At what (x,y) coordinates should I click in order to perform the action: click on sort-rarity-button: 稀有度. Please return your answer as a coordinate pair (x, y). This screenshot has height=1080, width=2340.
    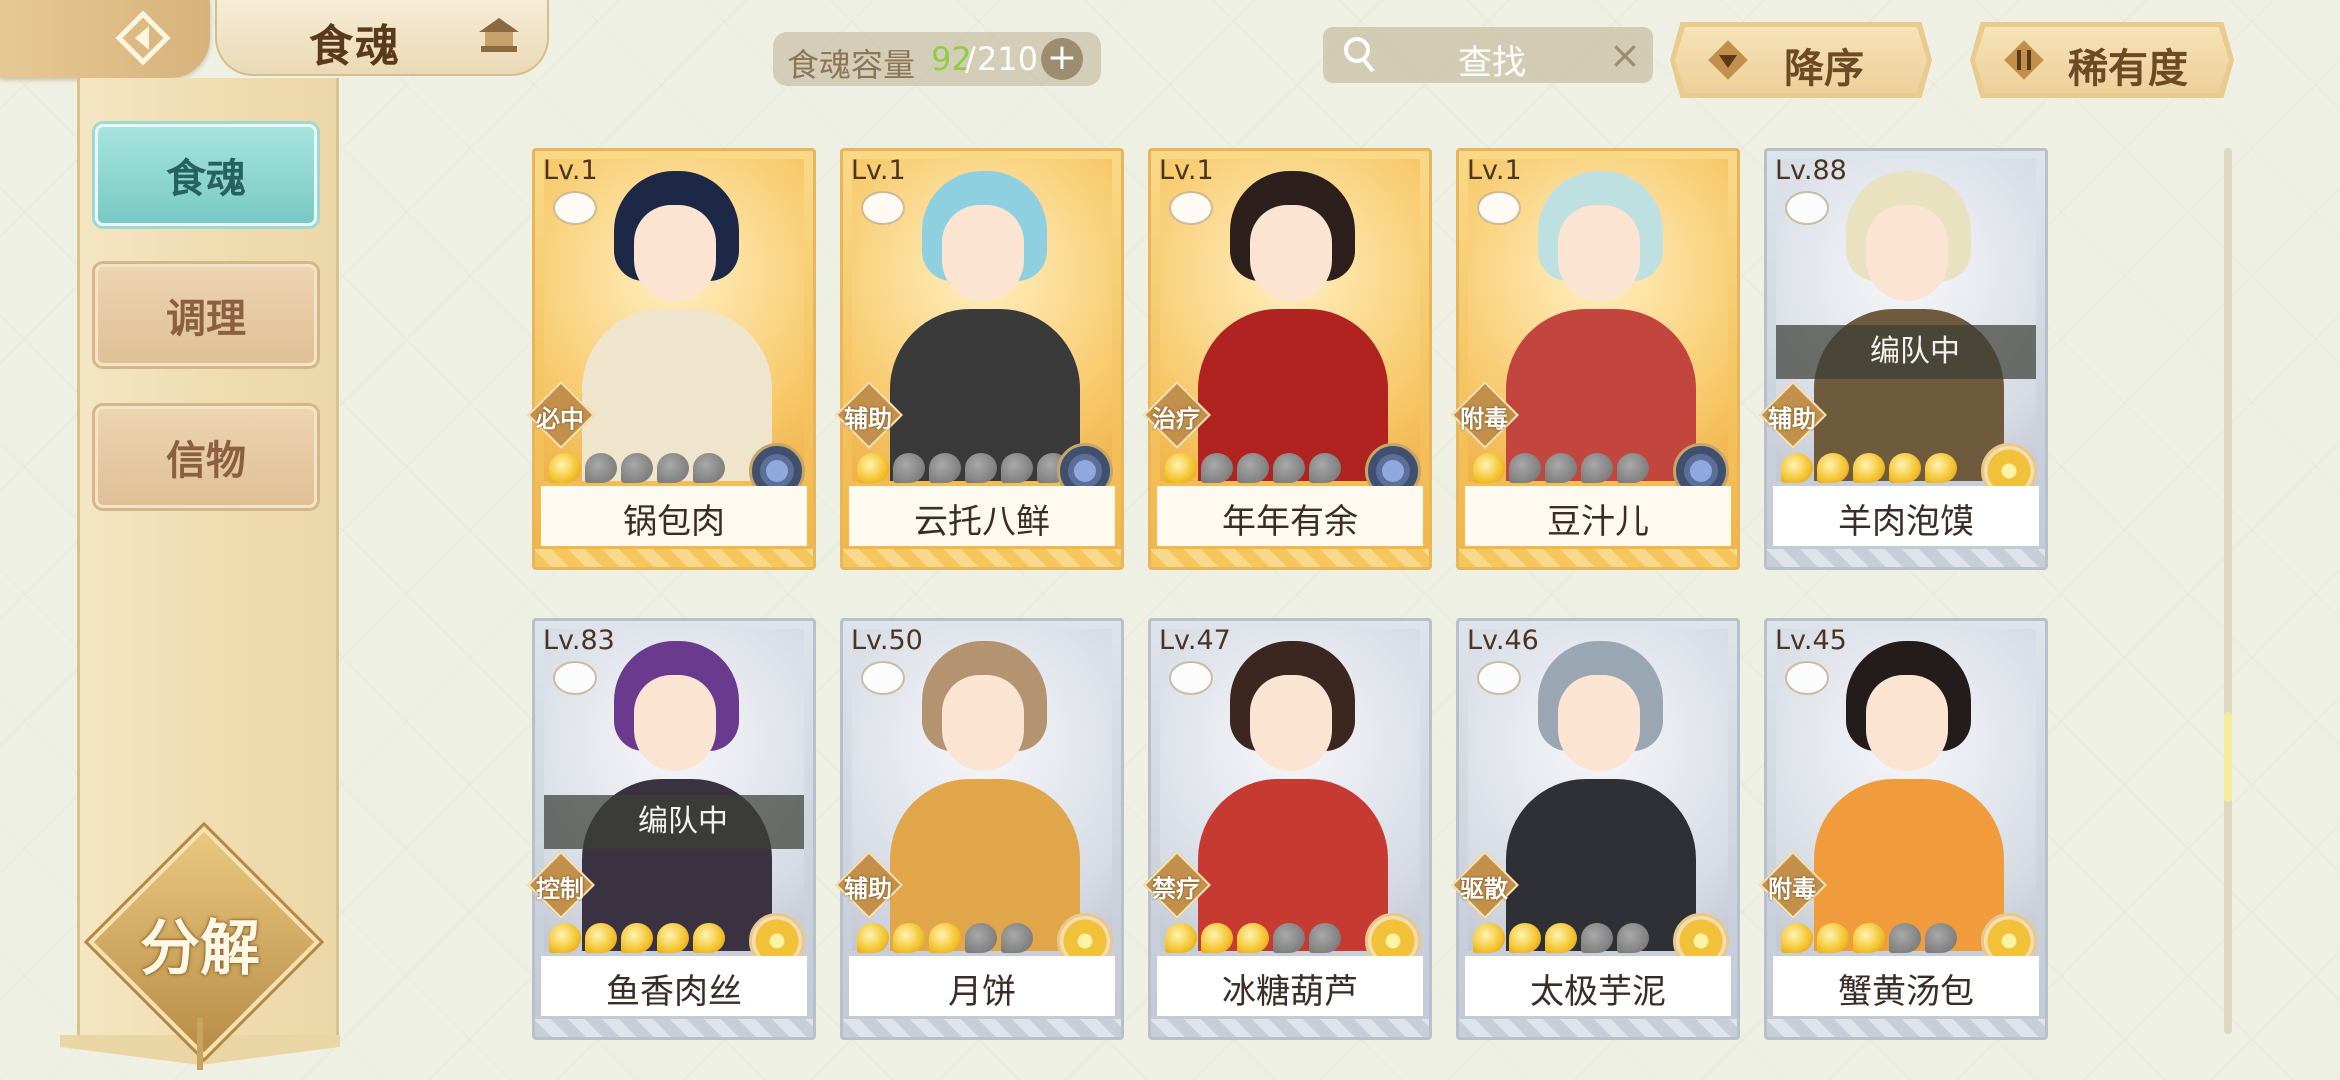
    Looking at the image, I should click on (2102, 60).